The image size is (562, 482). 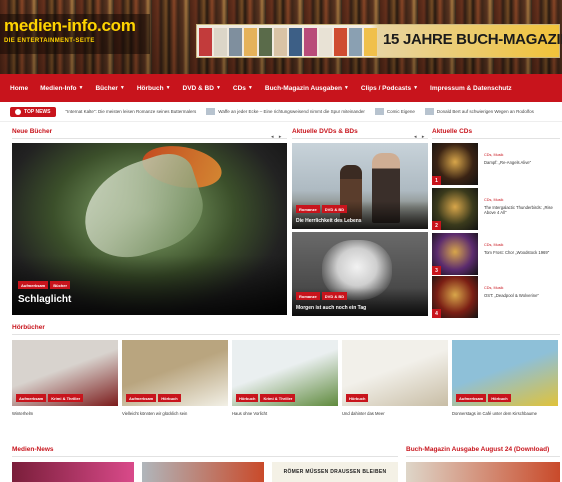 What do you see at coordinates (395, 373) in the screenshot?
I see `audiobook-cover: Hörbuch` at bounding box center [395, 373].